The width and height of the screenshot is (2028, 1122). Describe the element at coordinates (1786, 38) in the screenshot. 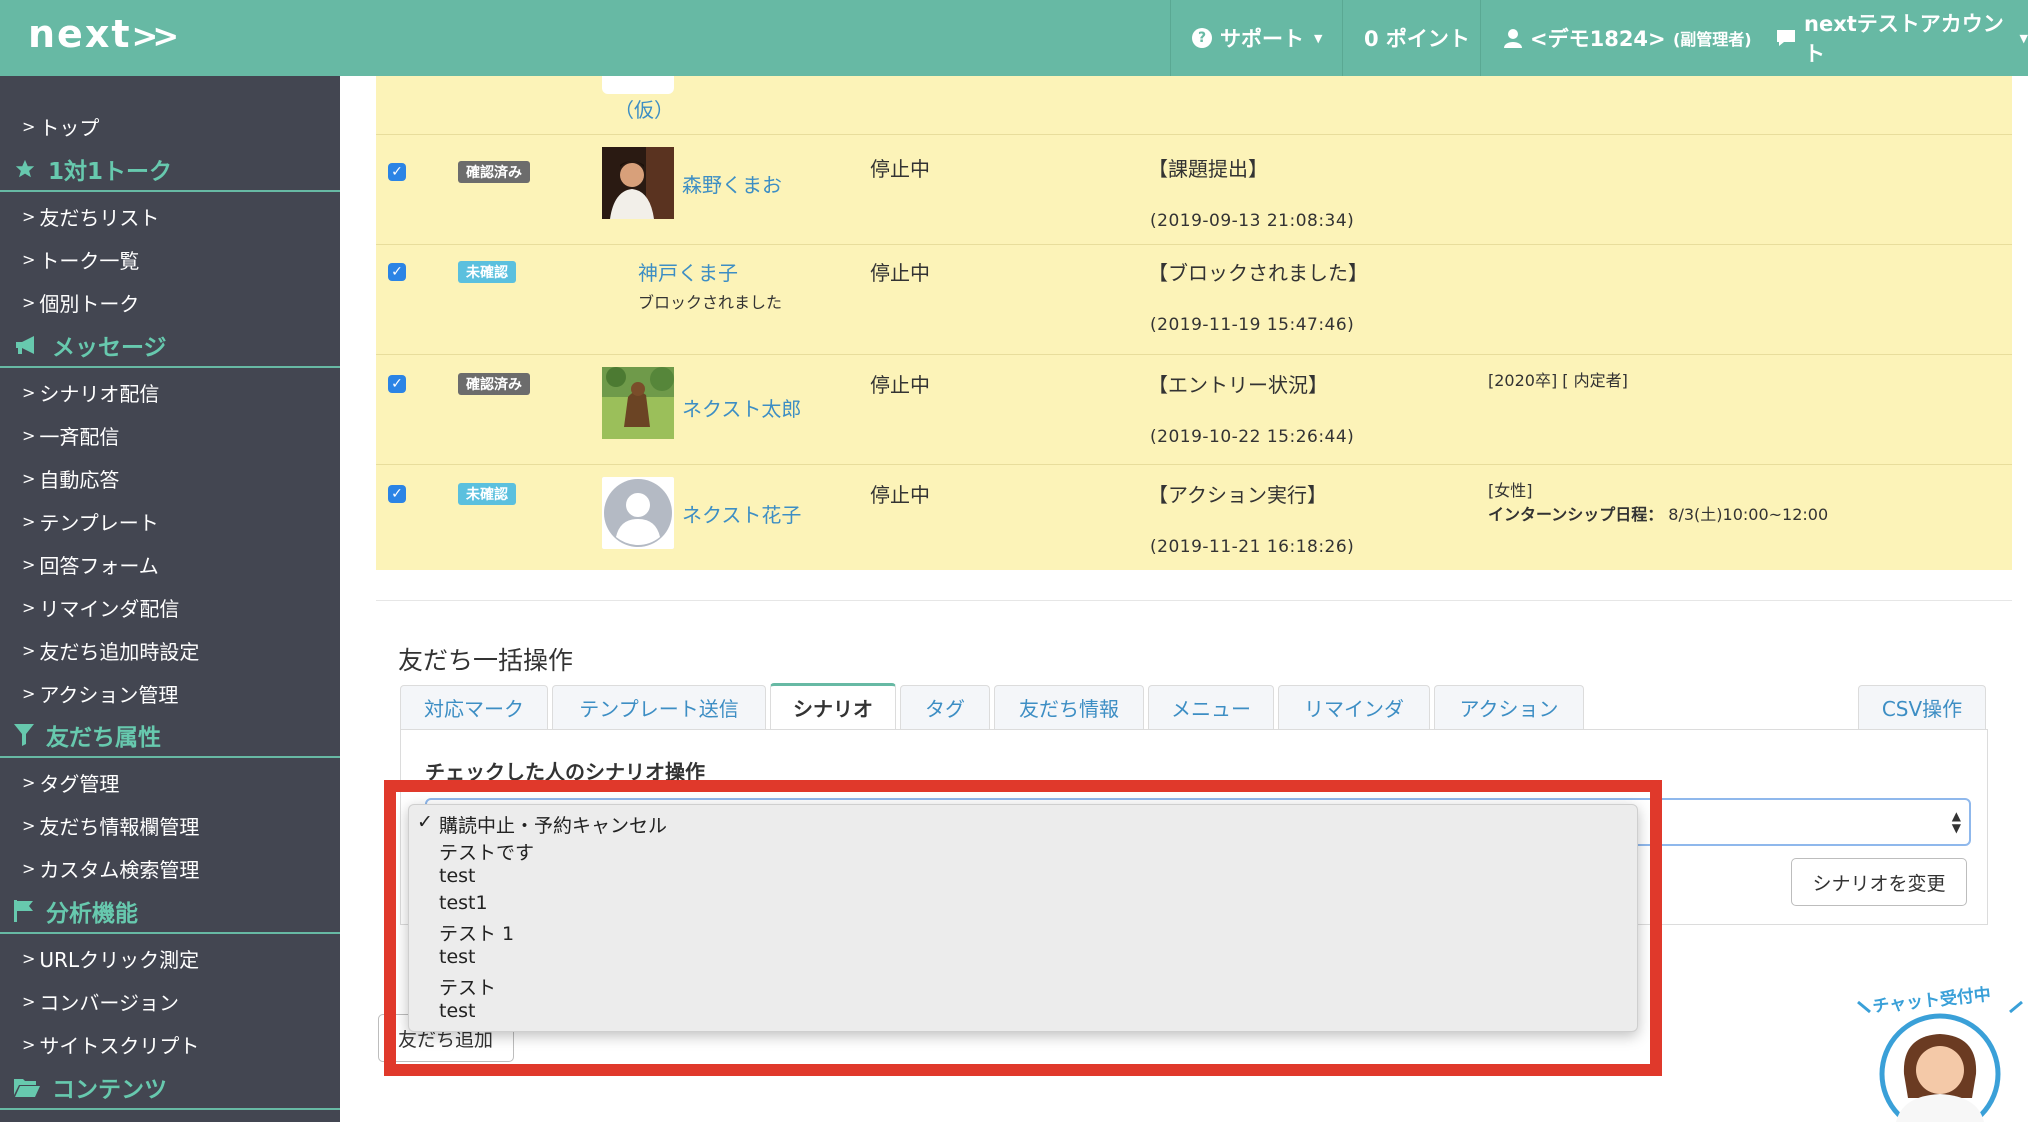

I see `chat-bubble-icon` at that location.